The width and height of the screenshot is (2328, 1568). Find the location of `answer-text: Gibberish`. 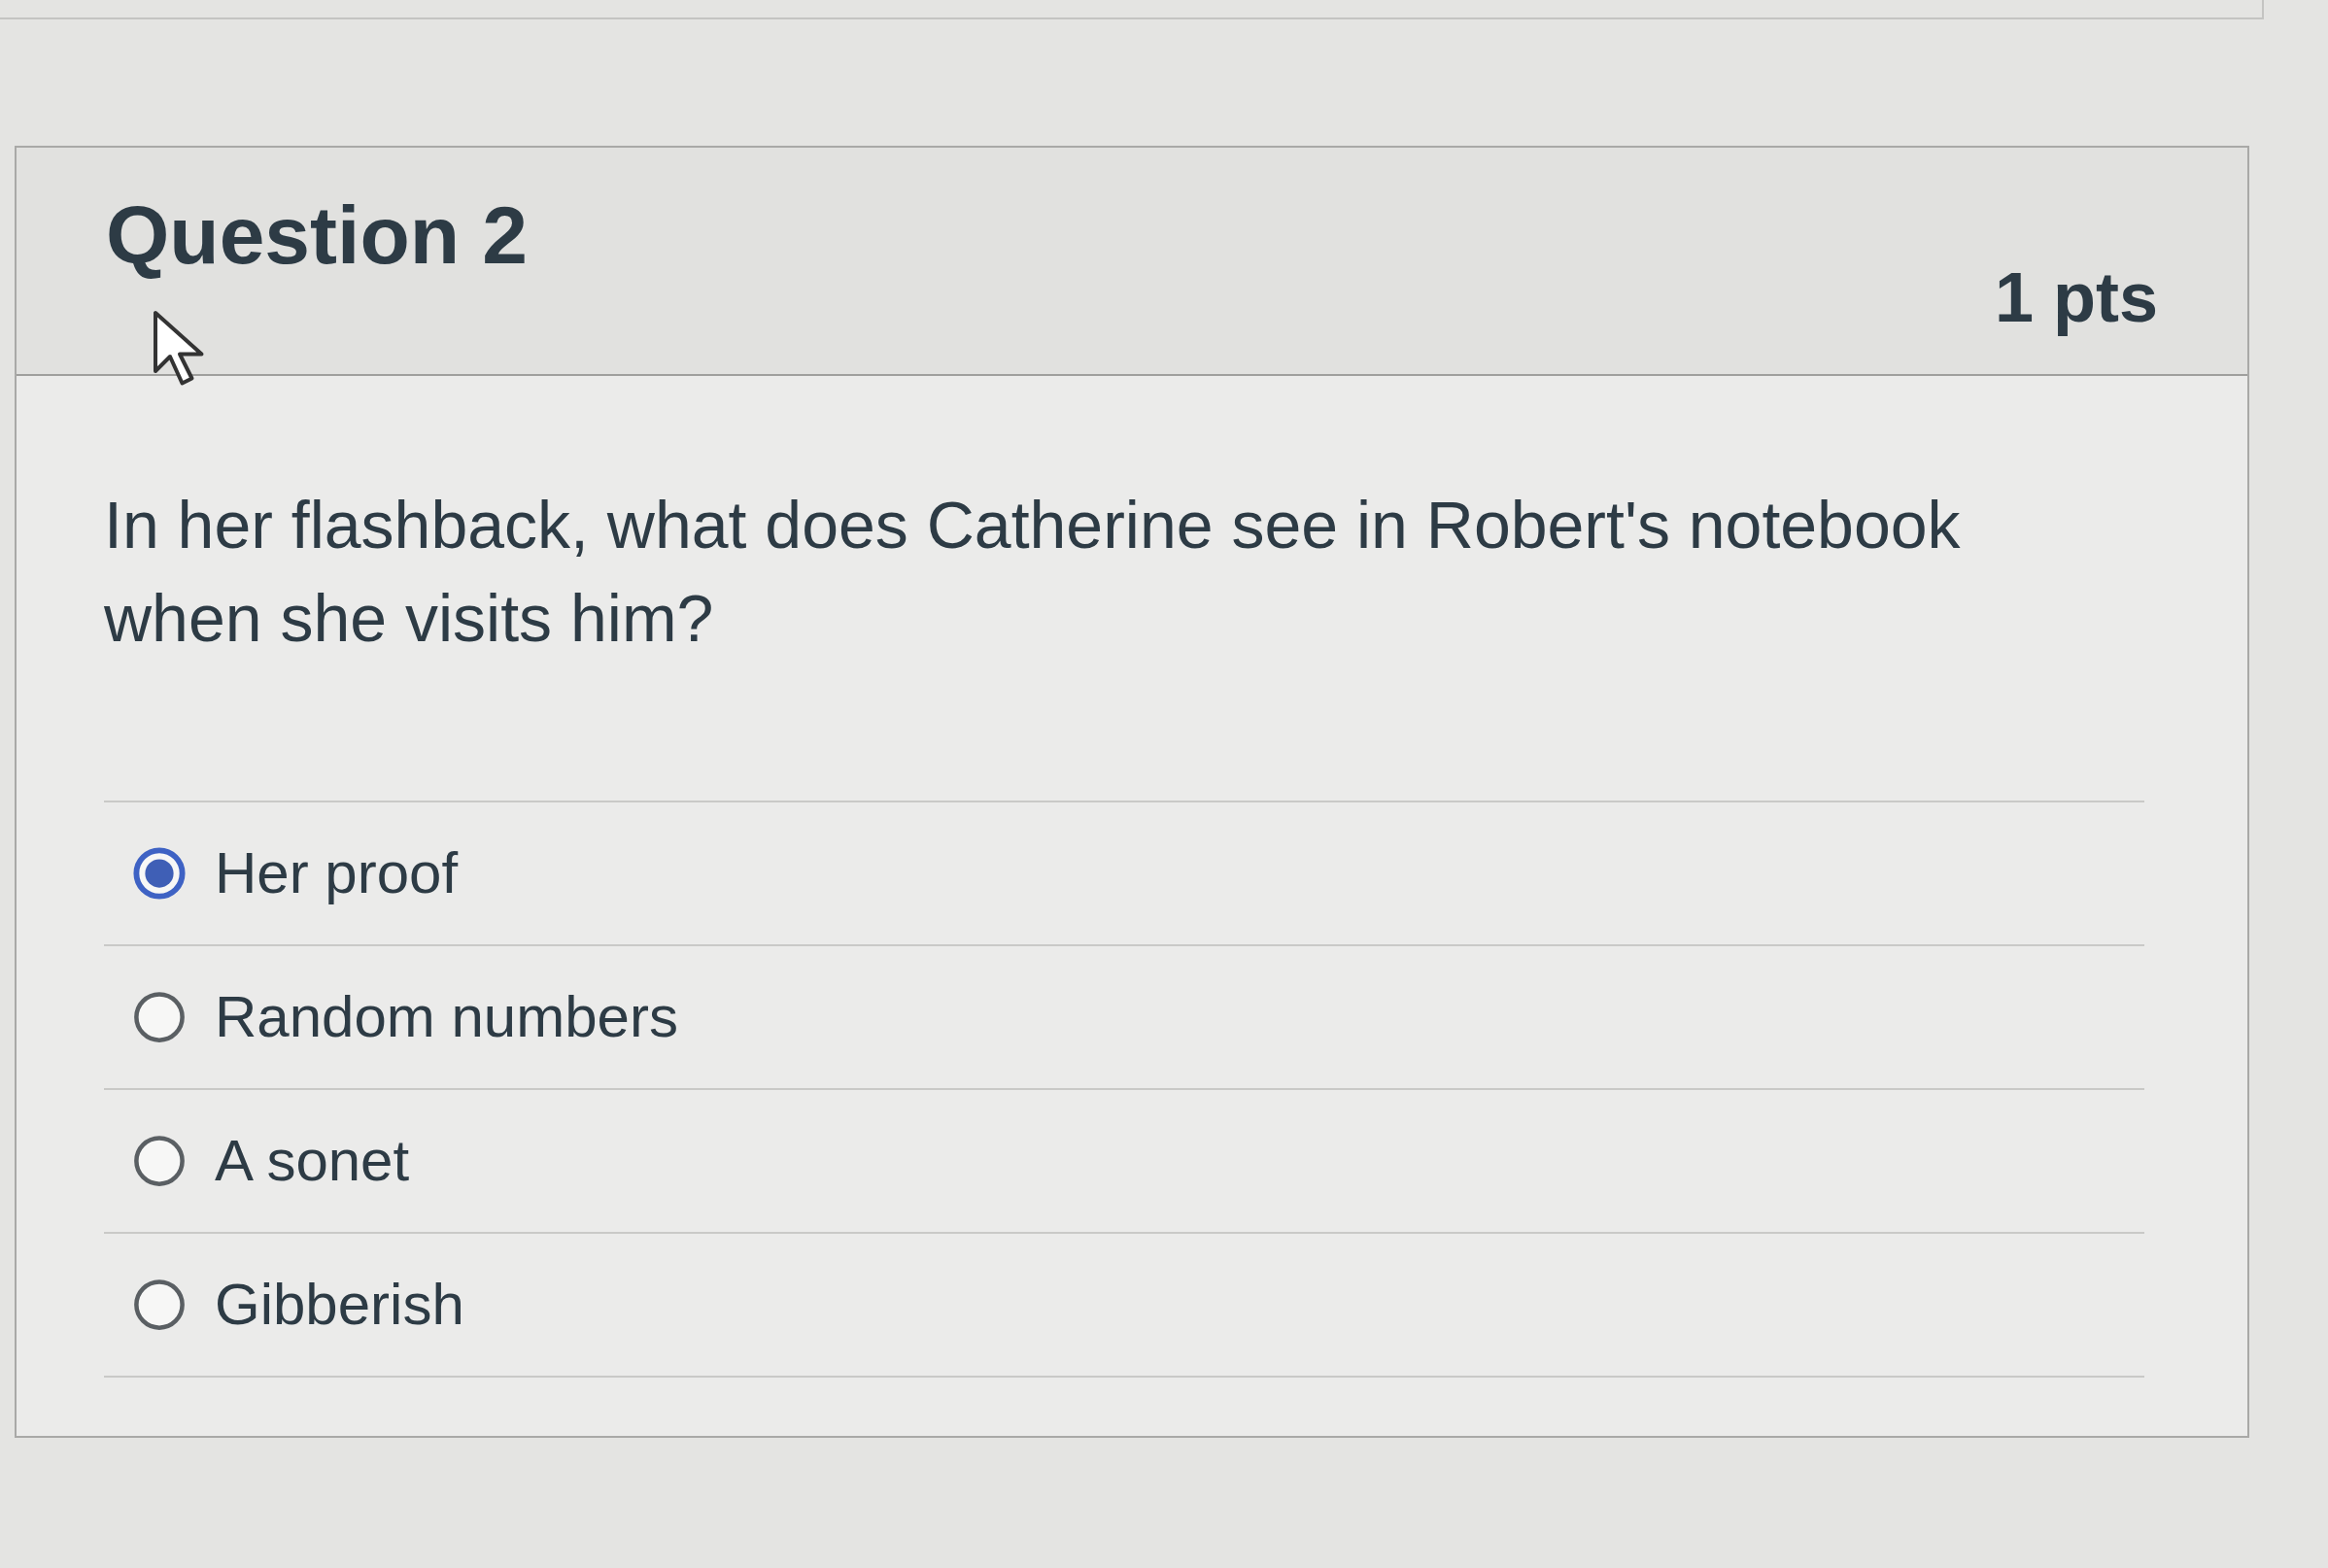

answer-text: Gibberish is located at coordinates (339, 1305).